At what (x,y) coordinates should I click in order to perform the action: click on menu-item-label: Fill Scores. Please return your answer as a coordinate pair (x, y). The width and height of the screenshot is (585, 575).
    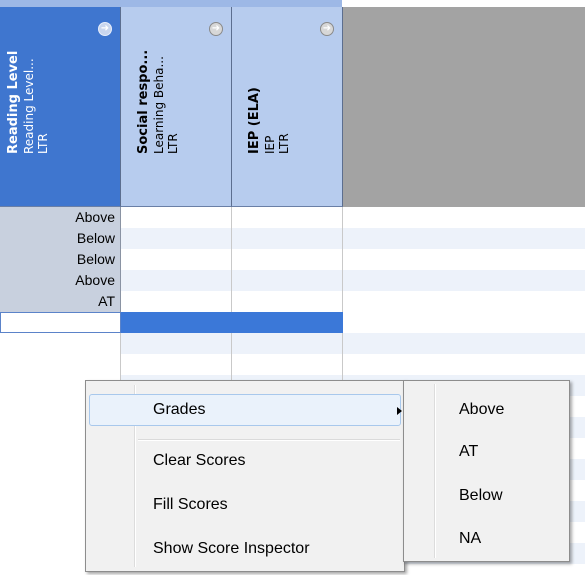
    Looking at the image, I should click on (190, 504).